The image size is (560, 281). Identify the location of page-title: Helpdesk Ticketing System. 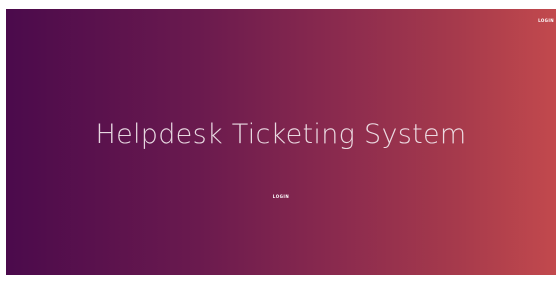
(281, 134).